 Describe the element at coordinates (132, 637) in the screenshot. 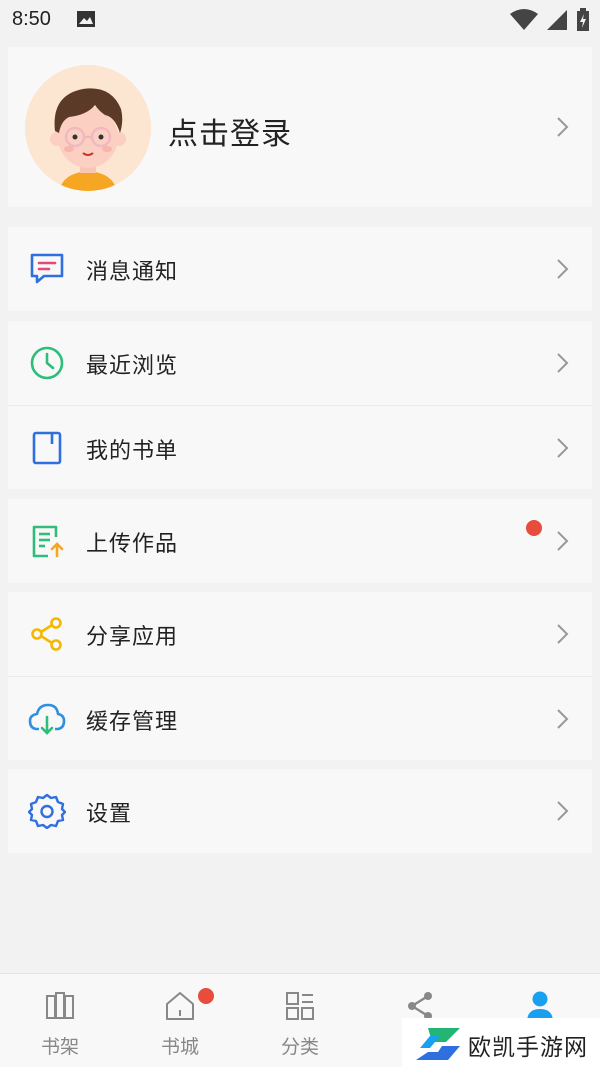

I see `menu-label-share: 分享应用` at that location.